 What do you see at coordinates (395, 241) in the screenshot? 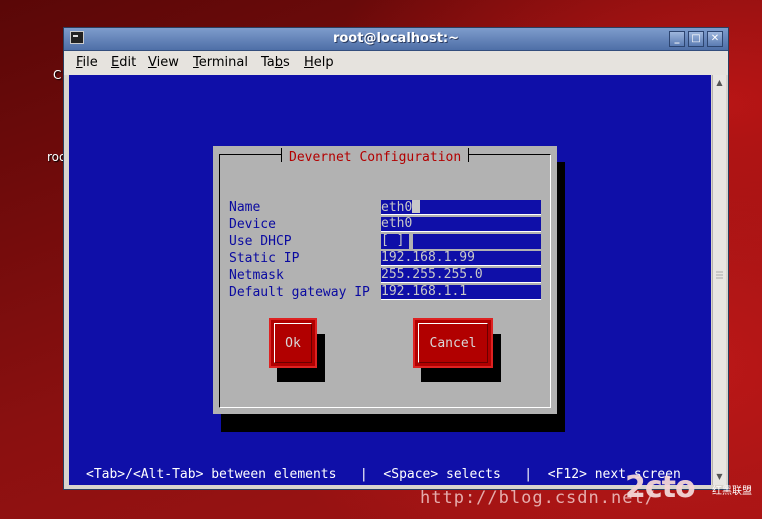
I see `use-dhcp-checkbox: [ ]` at bounding box center [395, 241].